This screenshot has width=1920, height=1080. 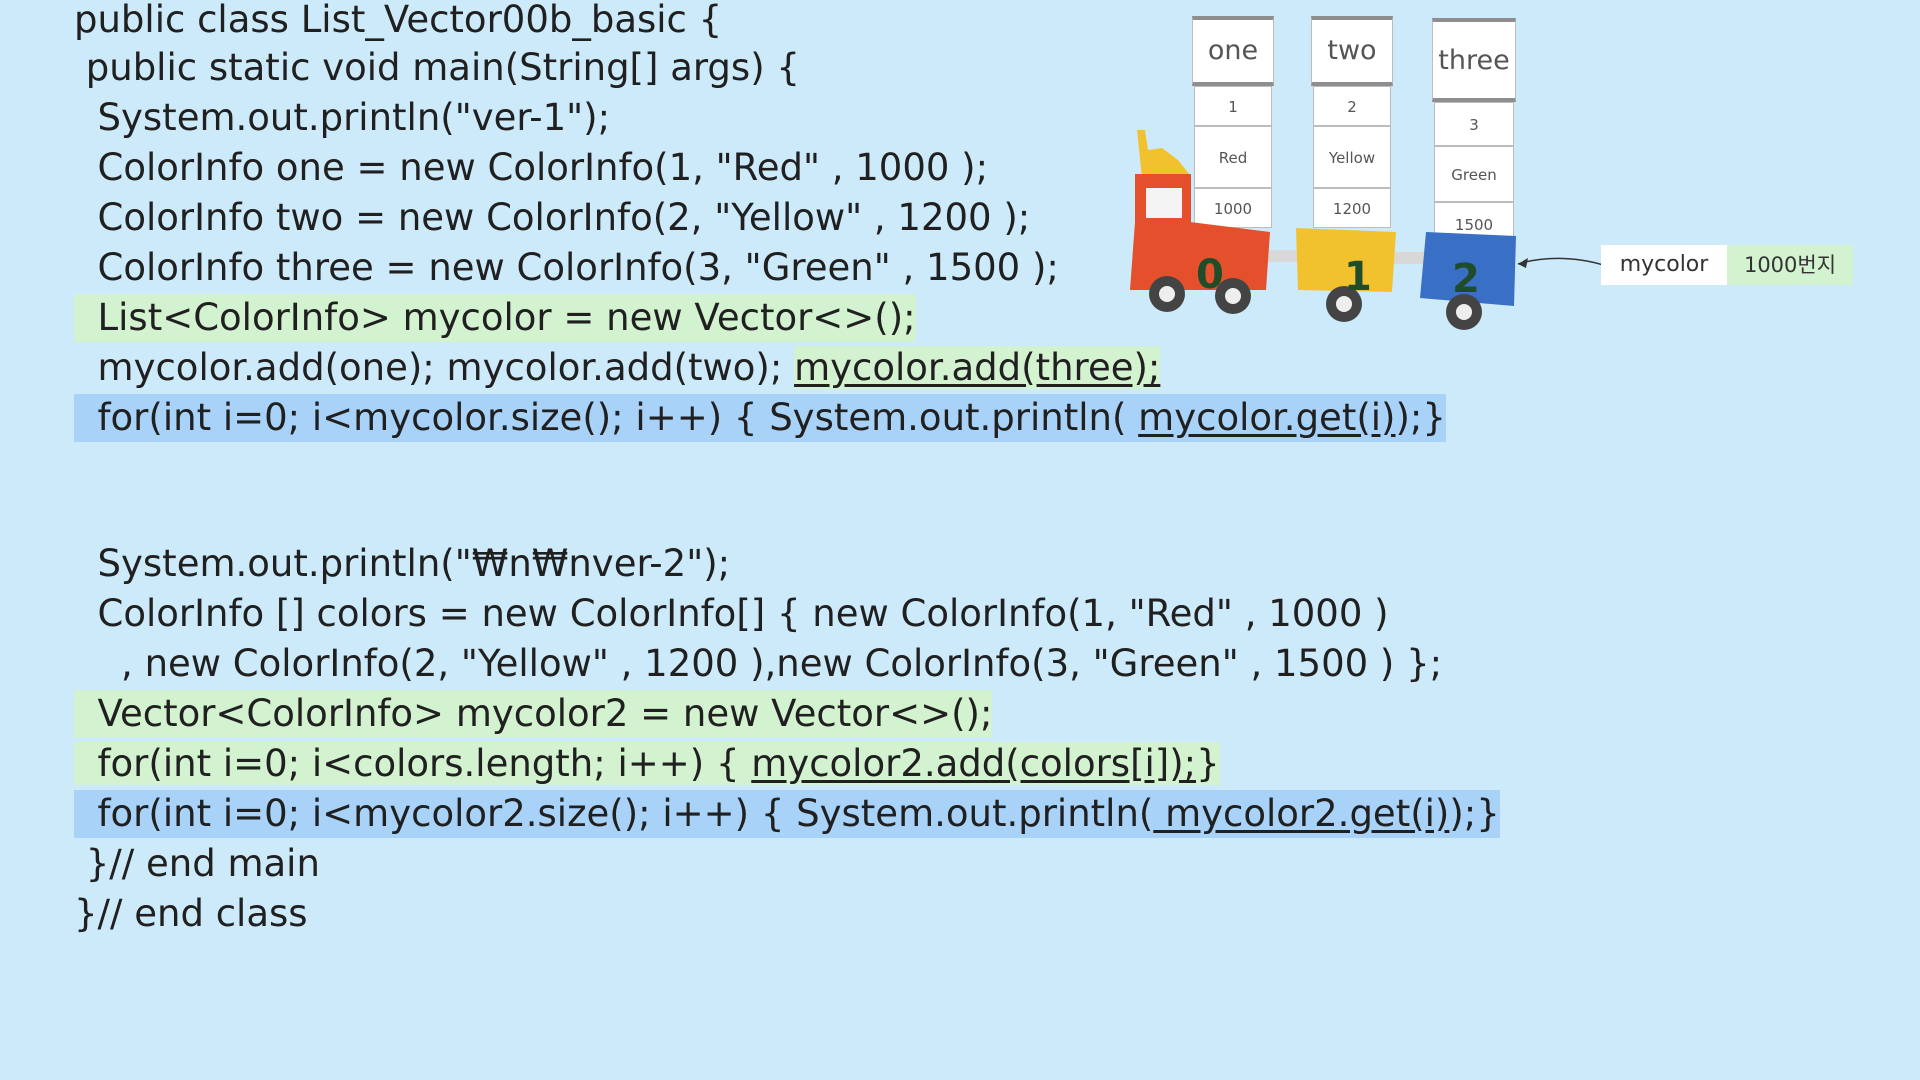 I want to click on reference-arrow, so click(x=1565, y=263).